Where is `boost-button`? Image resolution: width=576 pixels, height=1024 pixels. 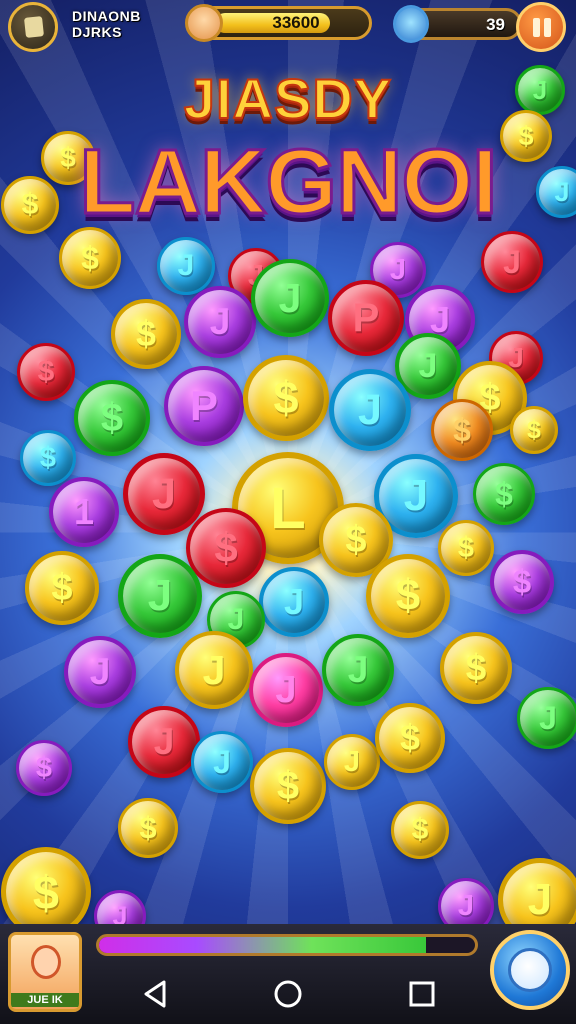
boost-button is located at coordinates (530, 970).